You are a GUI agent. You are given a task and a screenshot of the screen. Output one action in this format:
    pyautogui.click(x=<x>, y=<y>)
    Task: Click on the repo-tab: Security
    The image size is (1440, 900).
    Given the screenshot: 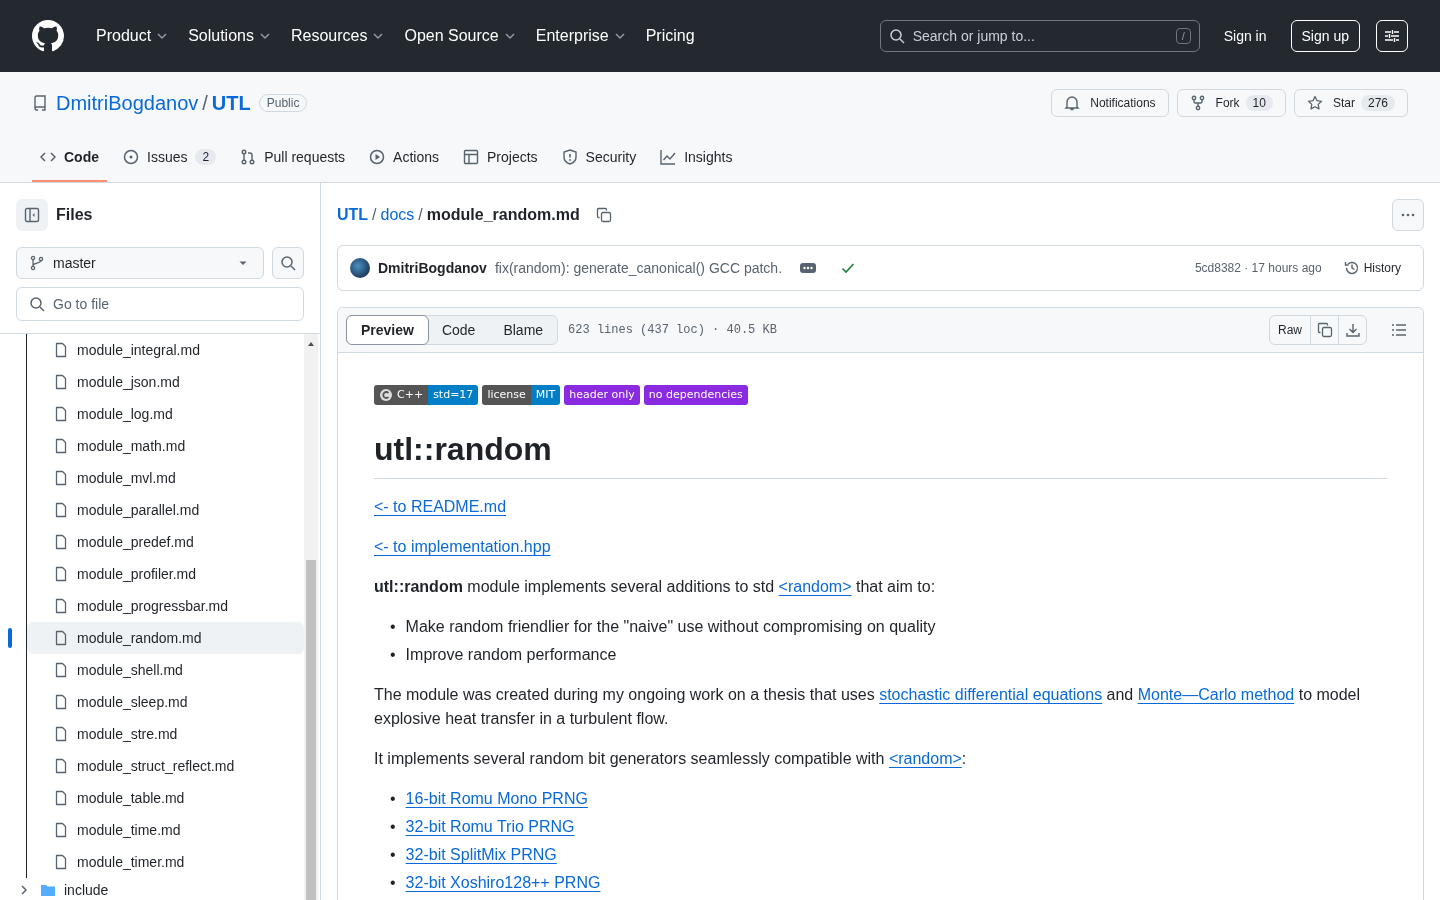 What is the action you would take?
    pyautogui.click(x=599, y=158)
    